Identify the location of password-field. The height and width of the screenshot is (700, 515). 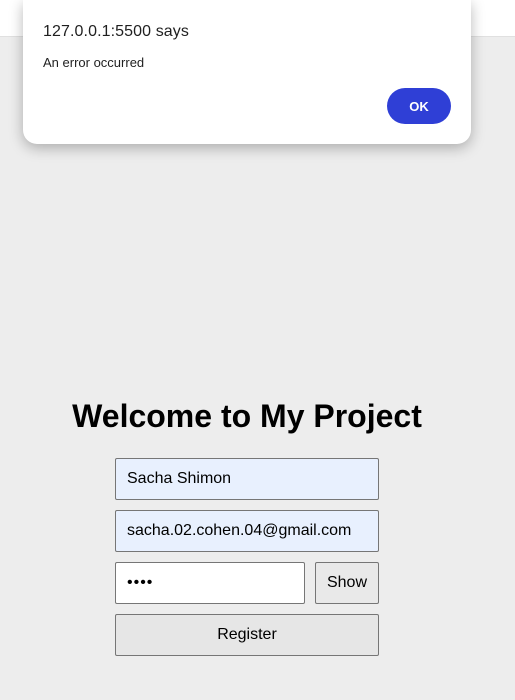
(210, 583).